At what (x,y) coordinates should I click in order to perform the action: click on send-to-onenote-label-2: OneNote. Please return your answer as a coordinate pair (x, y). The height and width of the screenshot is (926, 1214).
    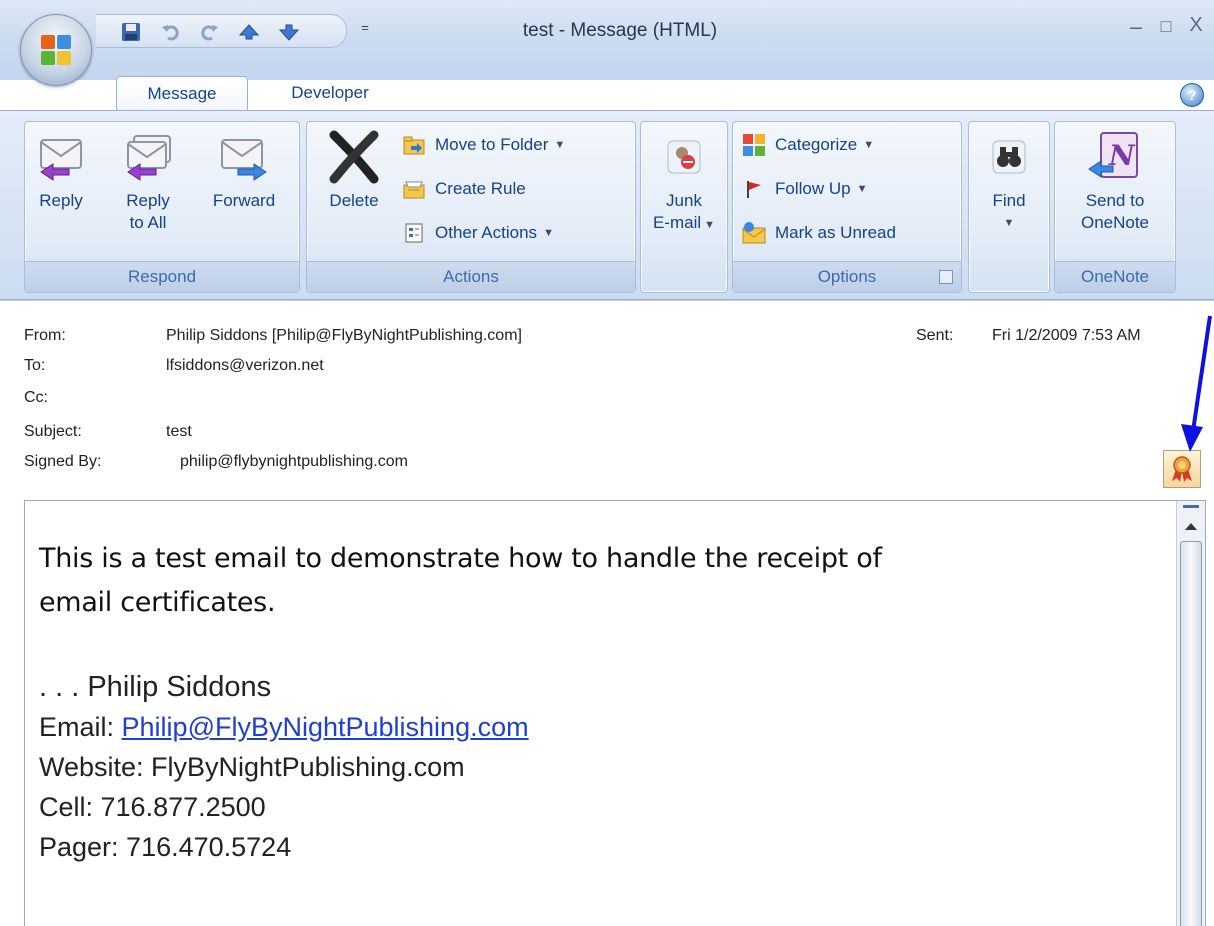
    Looking at the image, I should click on (1115, 222).